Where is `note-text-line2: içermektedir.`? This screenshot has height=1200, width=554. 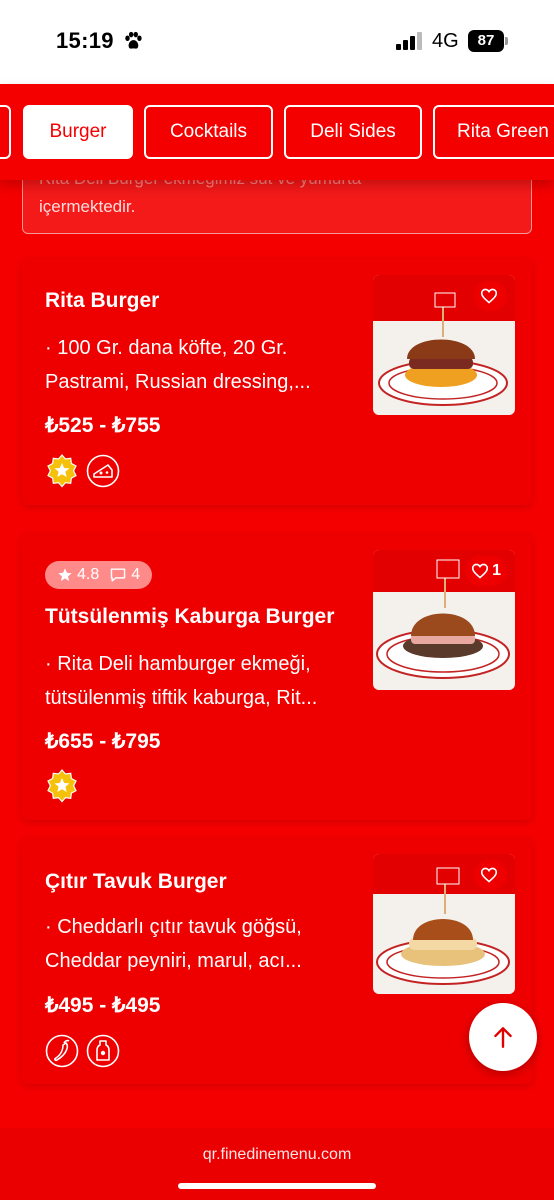 note-text-line2: içermektedir. is located at coordinates (87, 206).